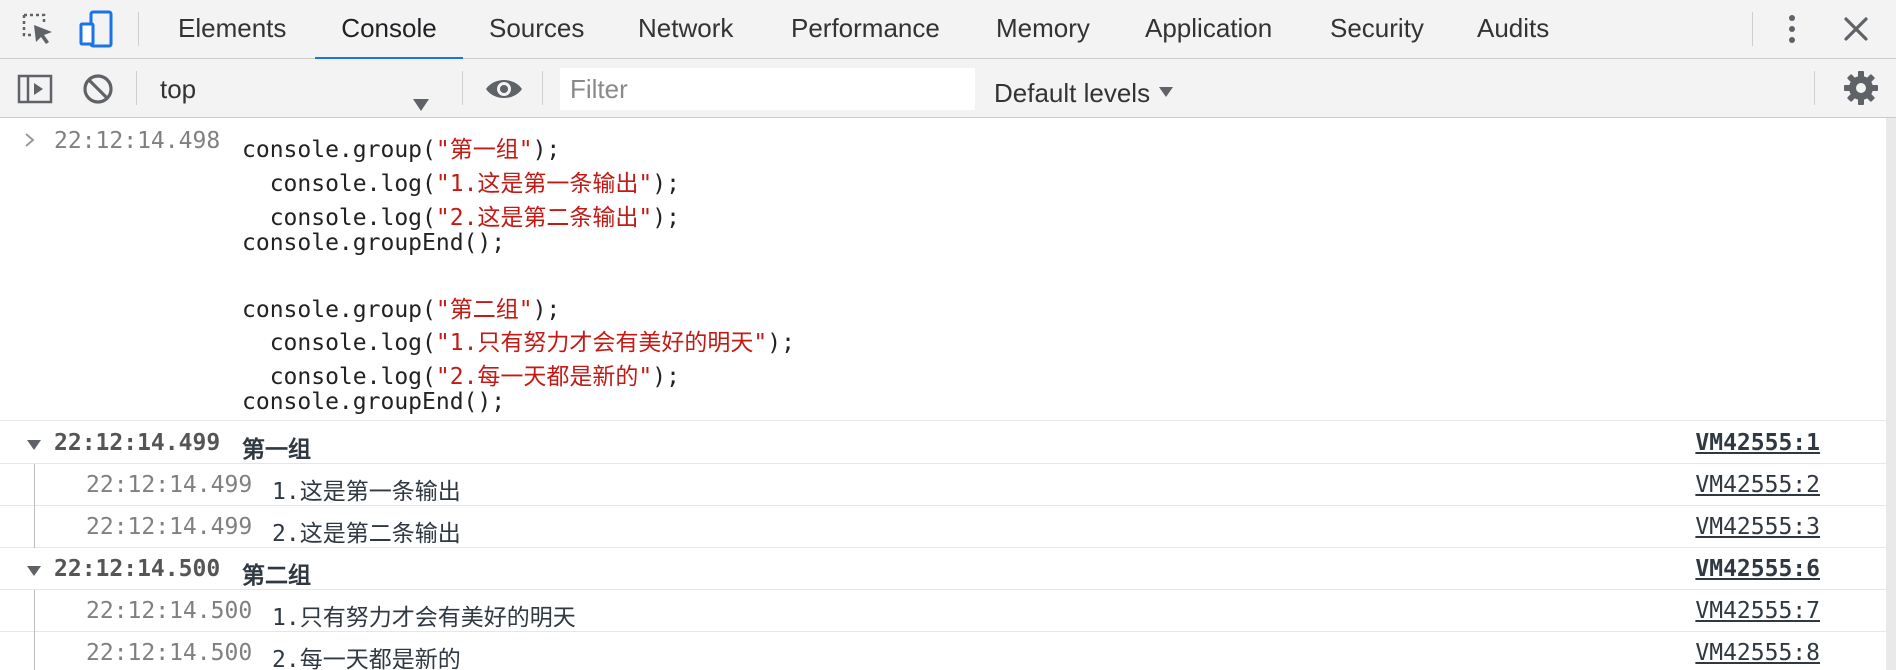  What do you see at coordinates (865, 29) in the screenshot?
I see `tab-performance: Performance` at bounding box center [865, 29].